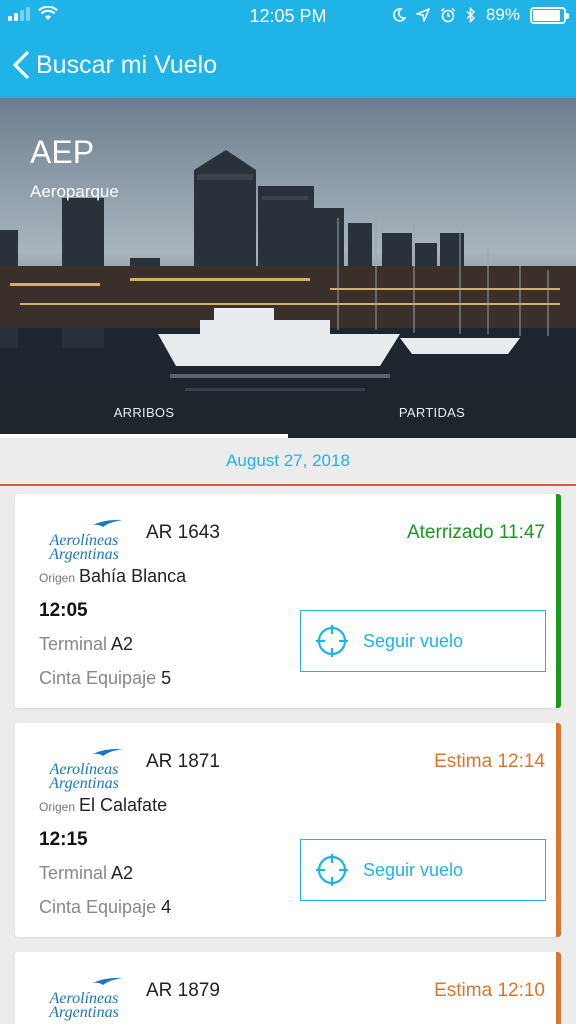 The image size is (576, 1024). What do you see at coordinates (133, 576) in the screenshot?
I see `origin-value: Bahía Blanca` at bounding box center [133, 576].